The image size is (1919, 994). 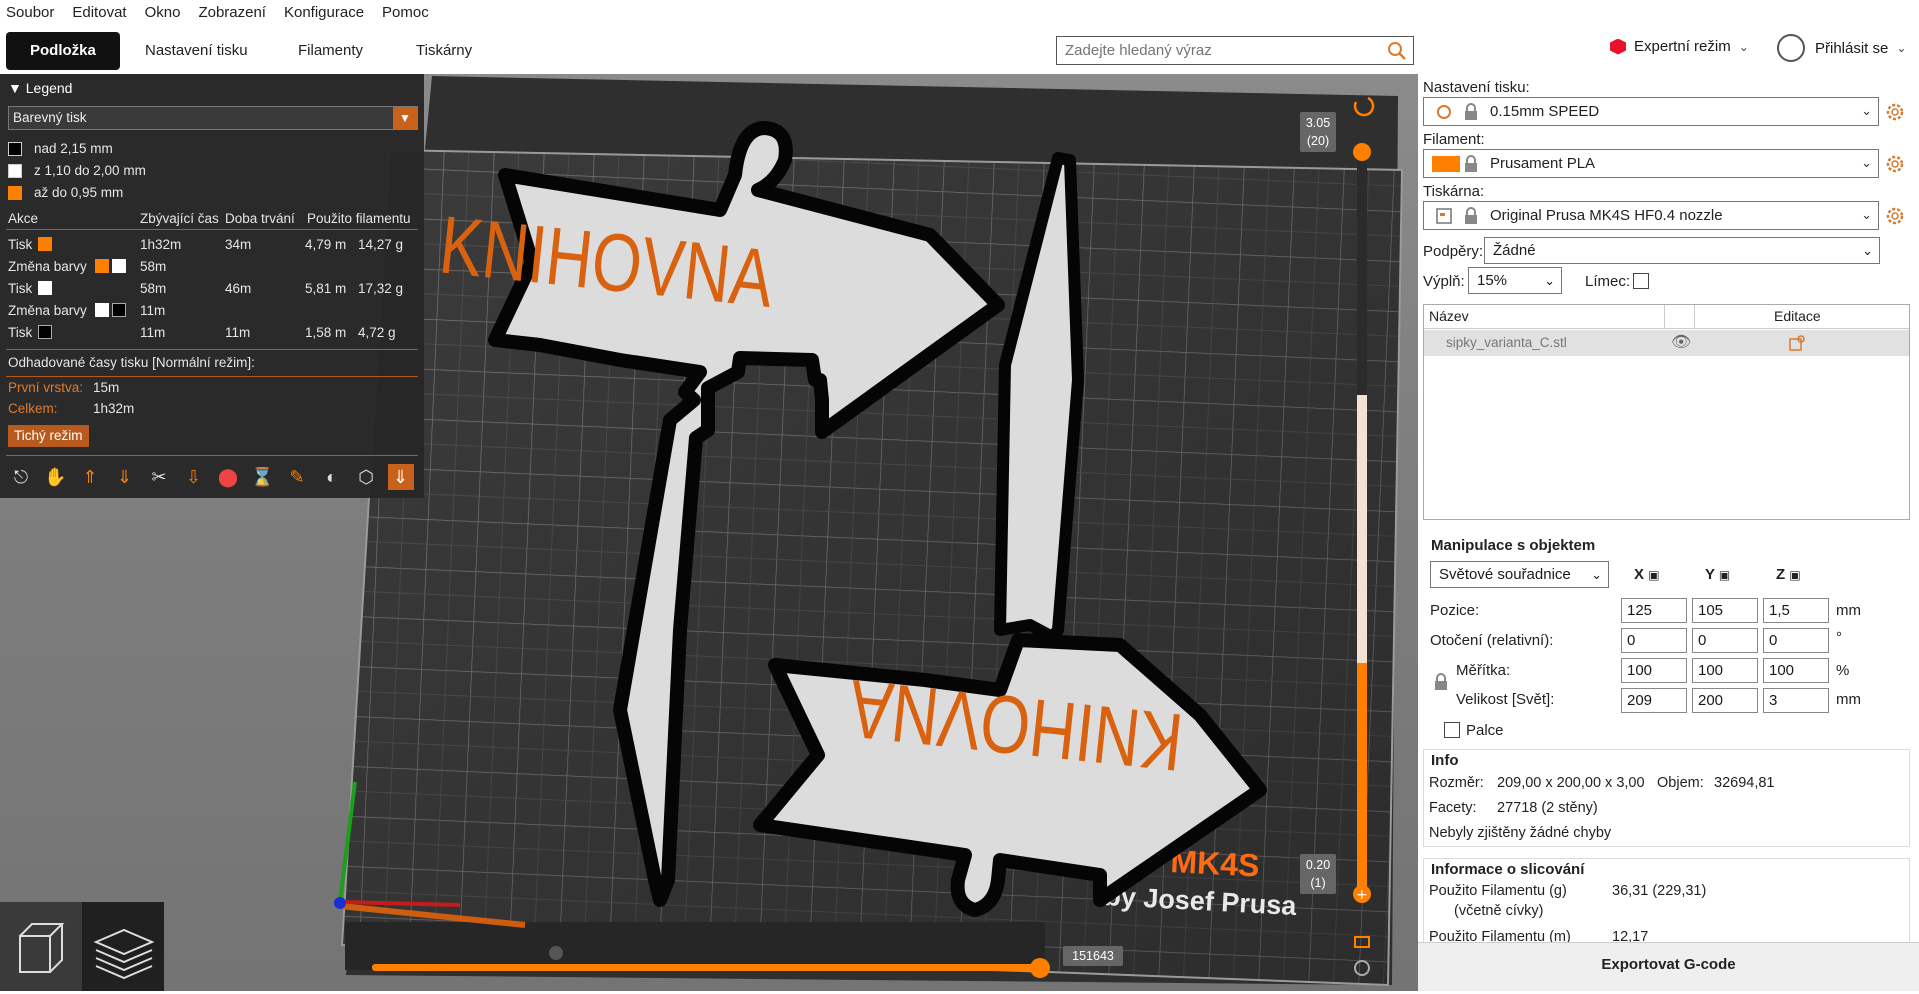 I want to click on tab-filaments: Filamenty, so click(x=330, y=51).